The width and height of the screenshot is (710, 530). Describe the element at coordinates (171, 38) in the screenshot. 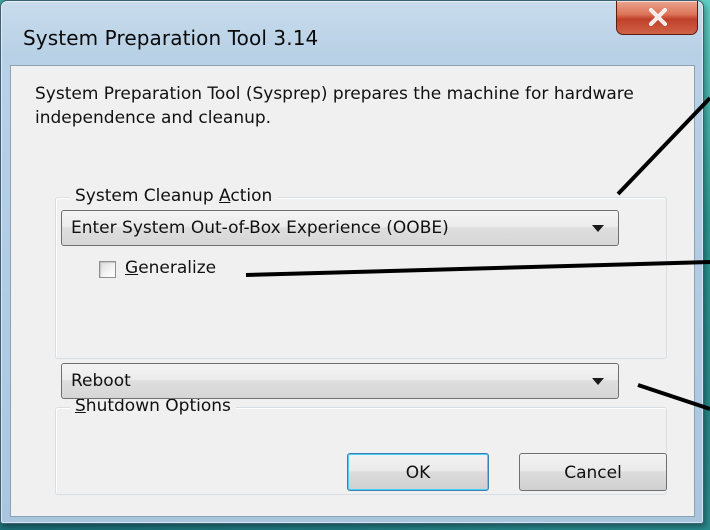

I see `window-title: System Preparation Tool 3.14` at that location.